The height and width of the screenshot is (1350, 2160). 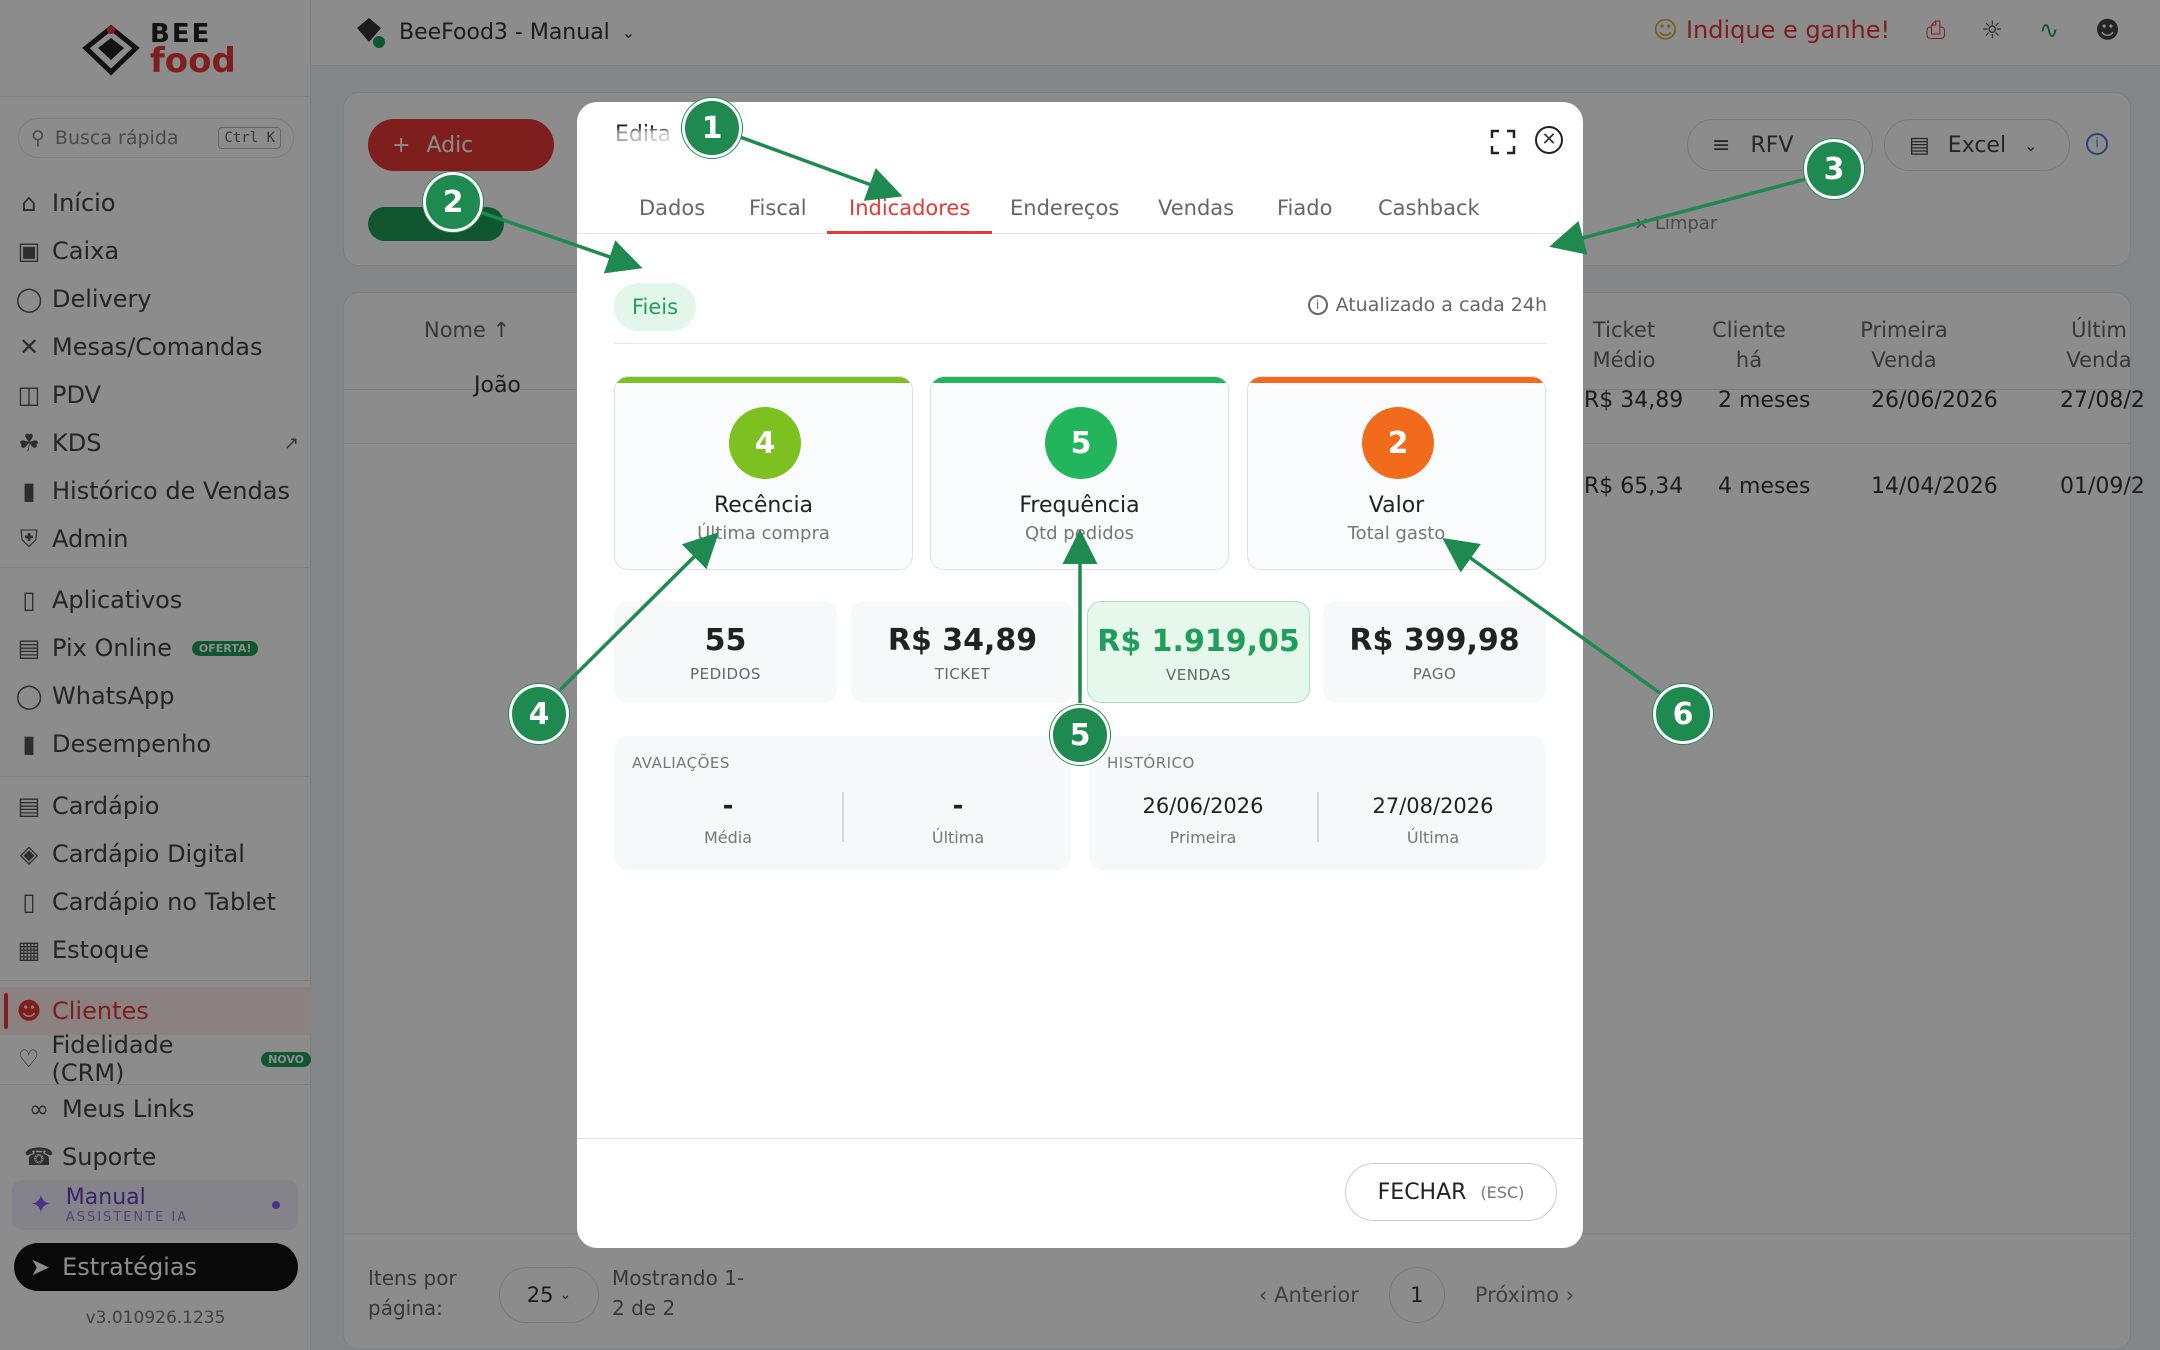 What do you see at coordinates (712, 128) in the screenshot?
I see `annotation-marker: 1` at bounding box center [712, 128].